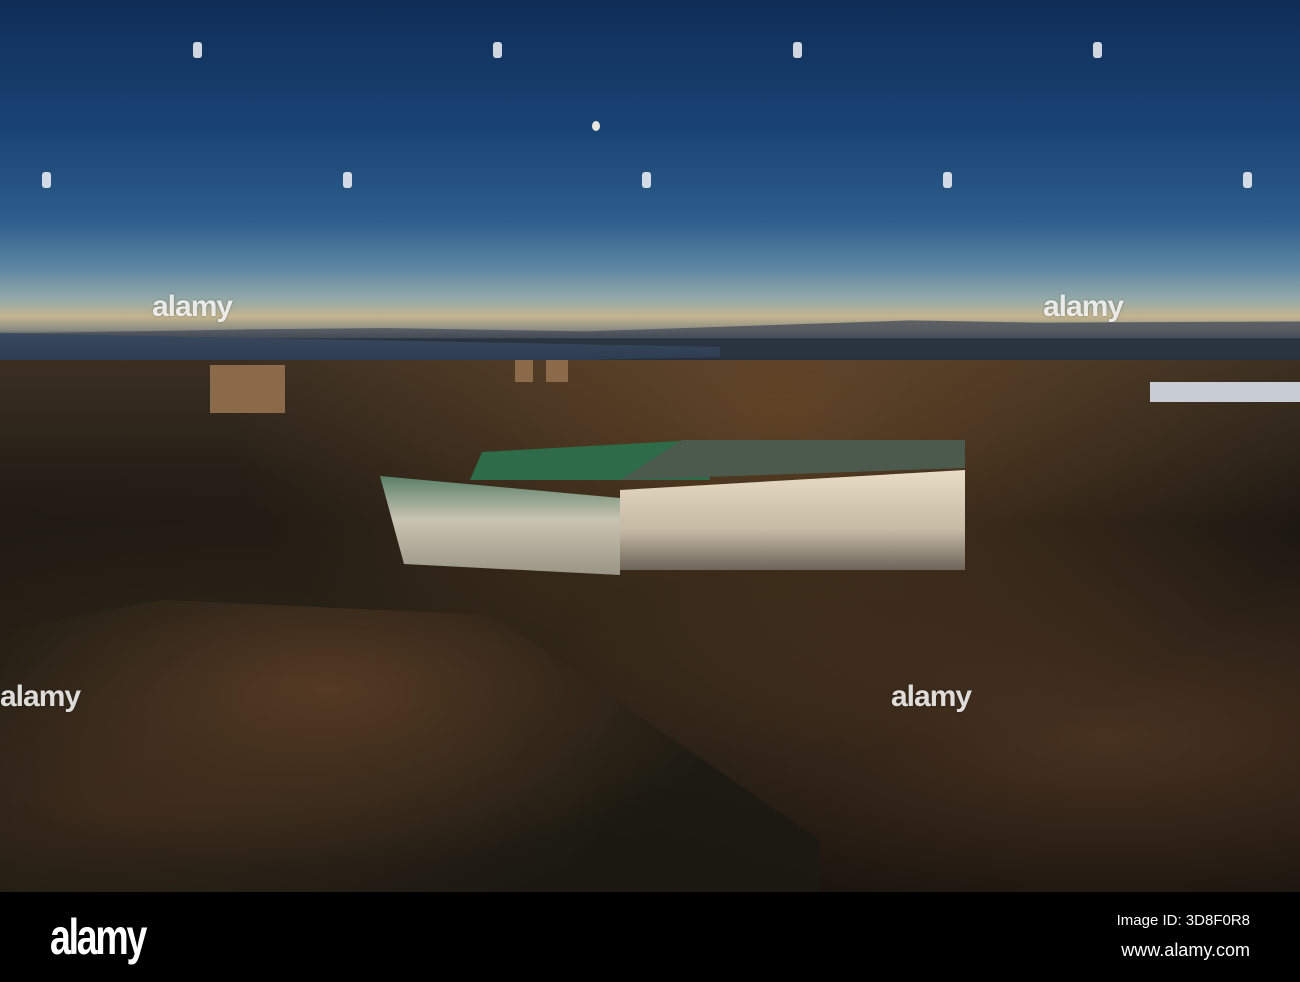 The image size is (1300, 982). I want to click on image-id: Image ID: 3D8F0R8, so click(1183, 920).